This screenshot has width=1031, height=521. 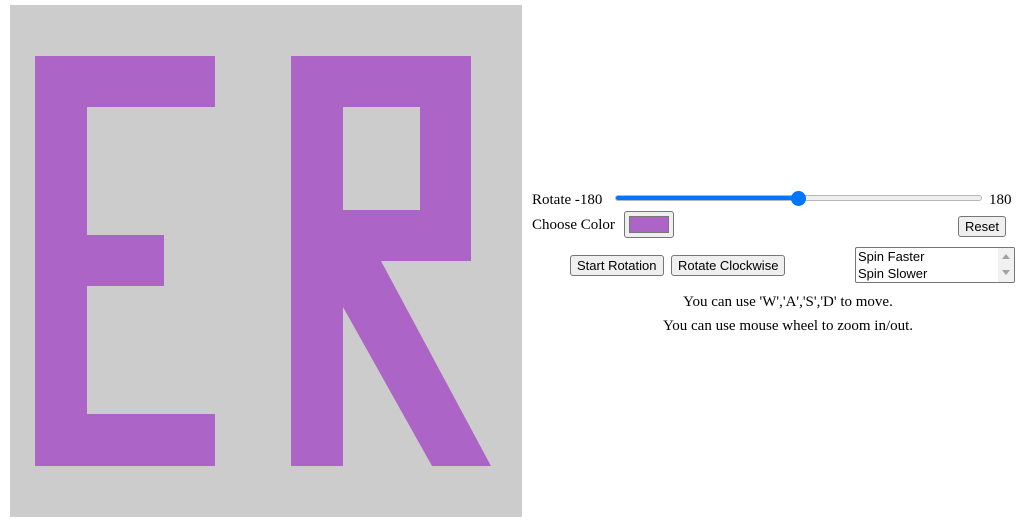 I want to click on spin-faster-option: Spin Faster, so click(x=891, y=256).